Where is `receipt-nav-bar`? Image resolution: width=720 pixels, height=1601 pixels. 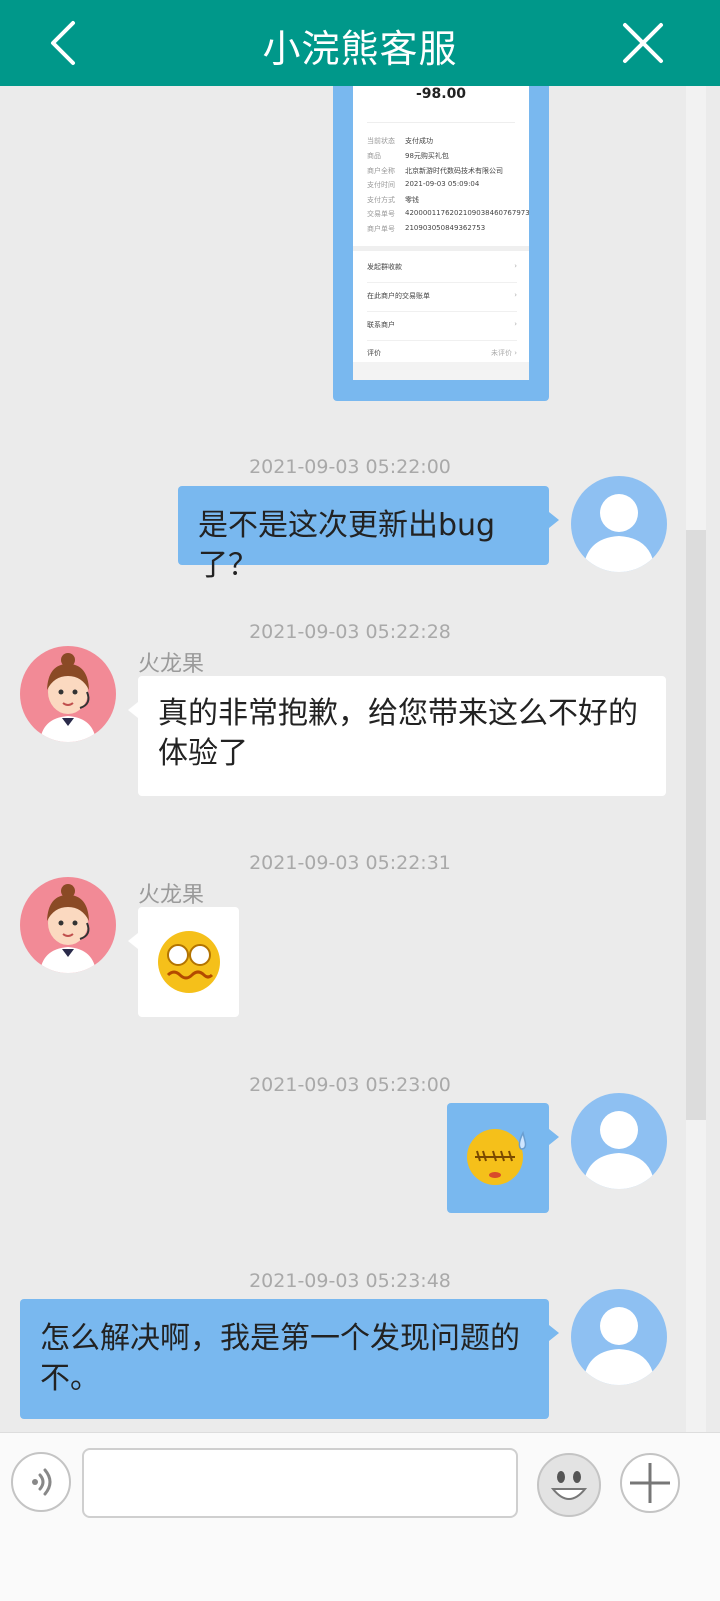 receipt-nav-bar is located at coordinates (441, 371).